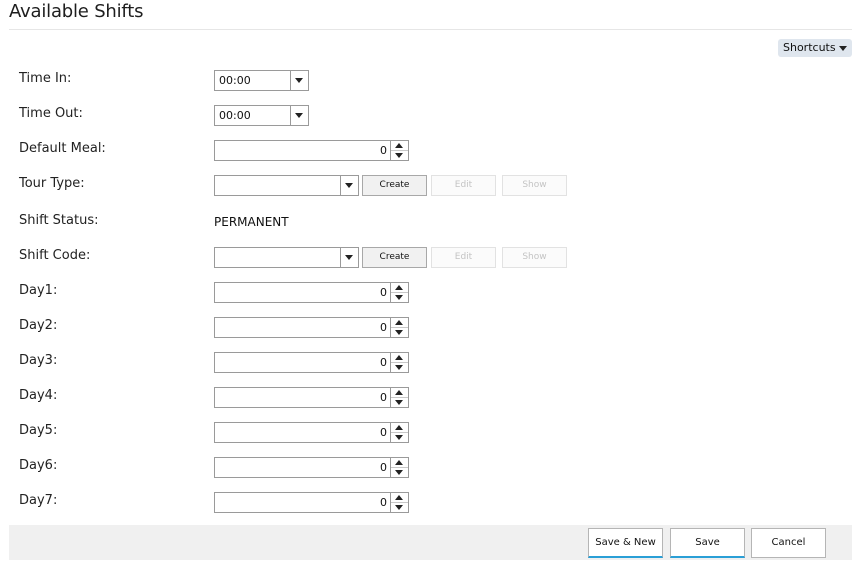  What do you see at coordinates (311, 292) in the screenshot?
I see `day1-stepper: 0` at bounding box center [311, 292].